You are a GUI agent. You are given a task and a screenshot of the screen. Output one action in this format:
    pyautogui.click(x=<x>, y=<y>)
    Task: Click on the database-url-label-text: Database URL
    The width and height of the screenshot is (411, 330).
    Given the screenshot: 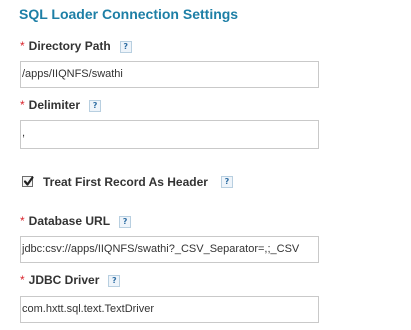 What is the action you would take?
    pyautogui.click(x=69, y=221)
    